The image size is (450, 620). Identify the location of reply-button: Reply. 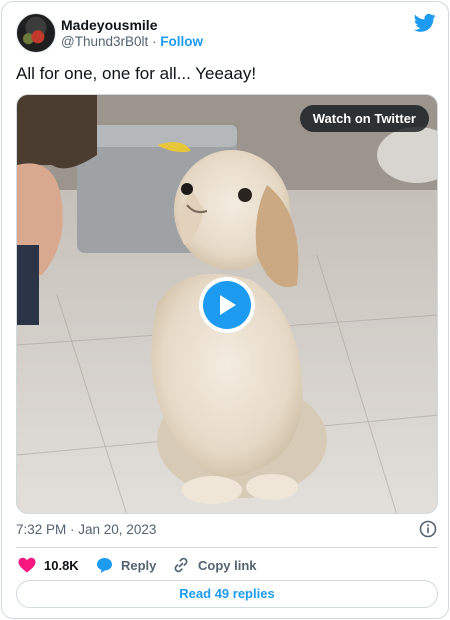
(126, 565).